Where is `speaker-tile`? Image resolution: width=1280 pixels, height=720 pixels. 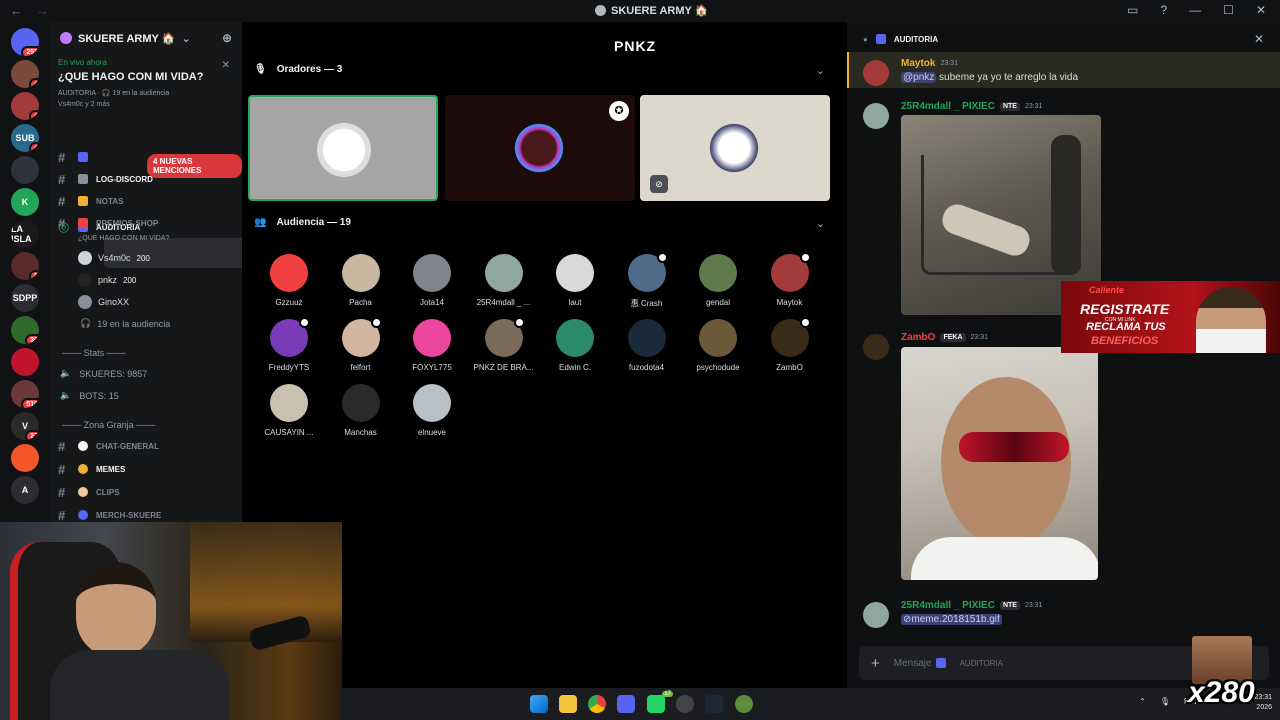
speaker-tile is located at coordinates (343, 148).